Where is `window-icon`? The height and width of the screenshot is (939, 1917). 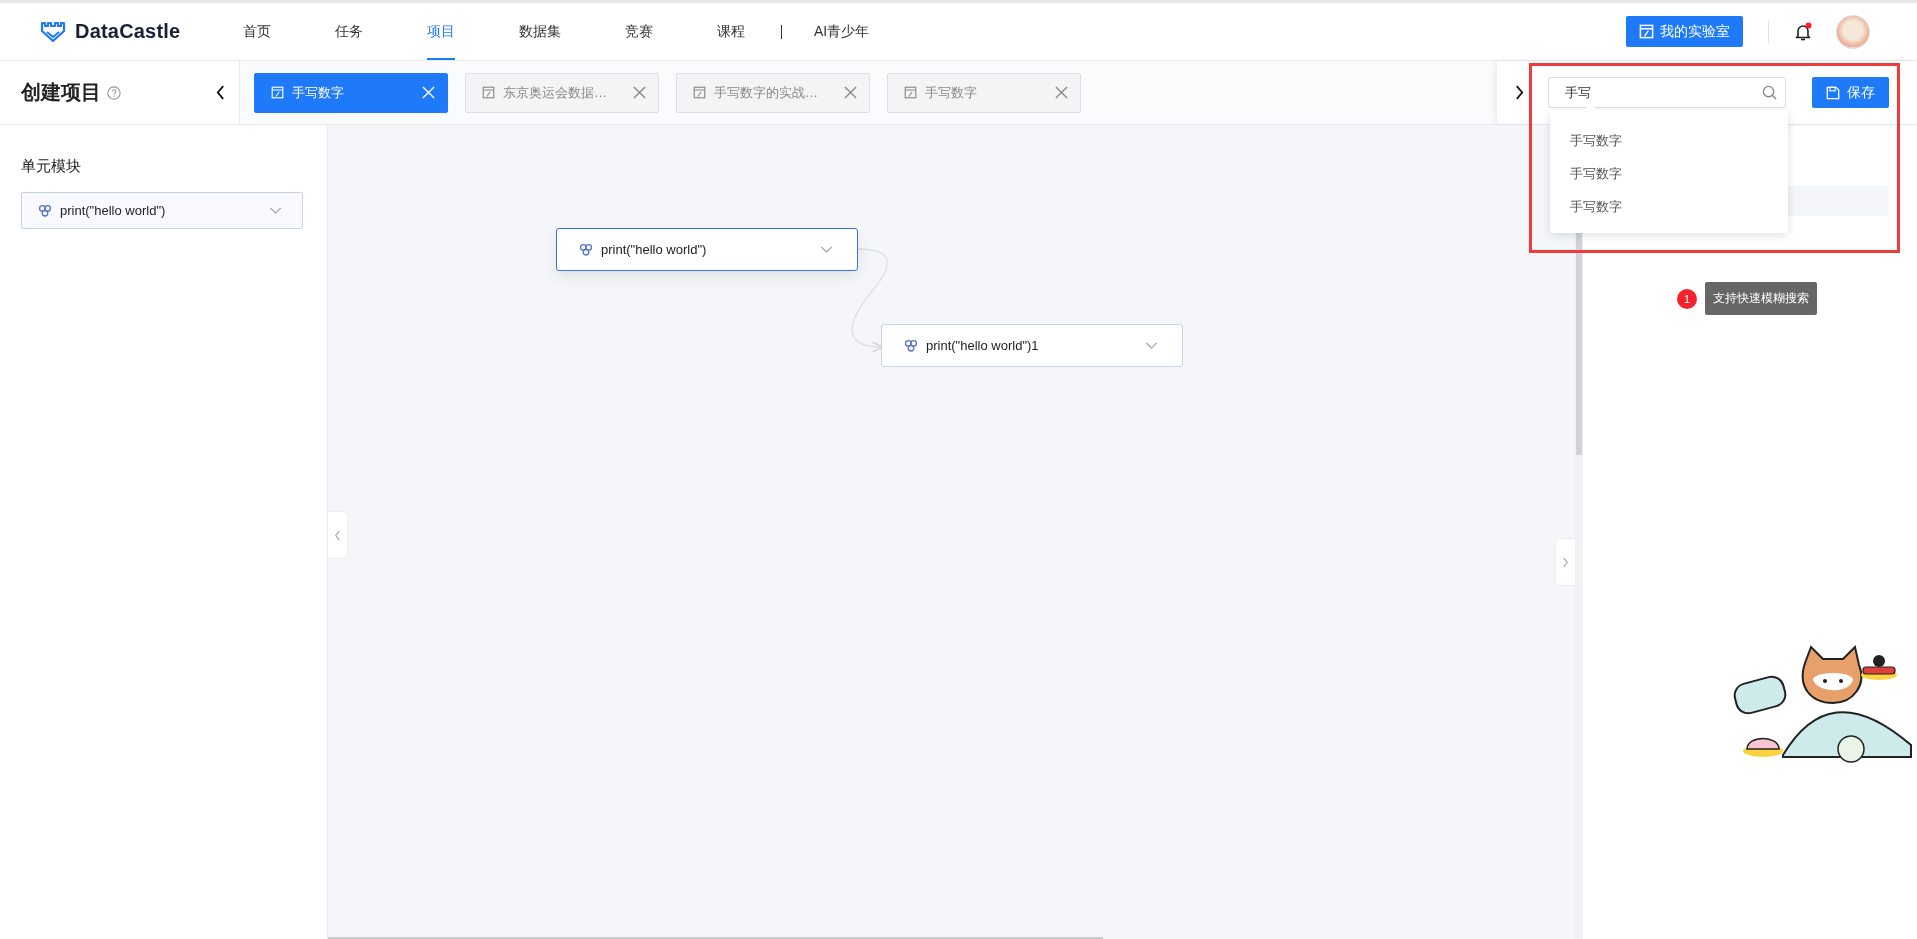 window-icon is located at coordinates (1646, 31).